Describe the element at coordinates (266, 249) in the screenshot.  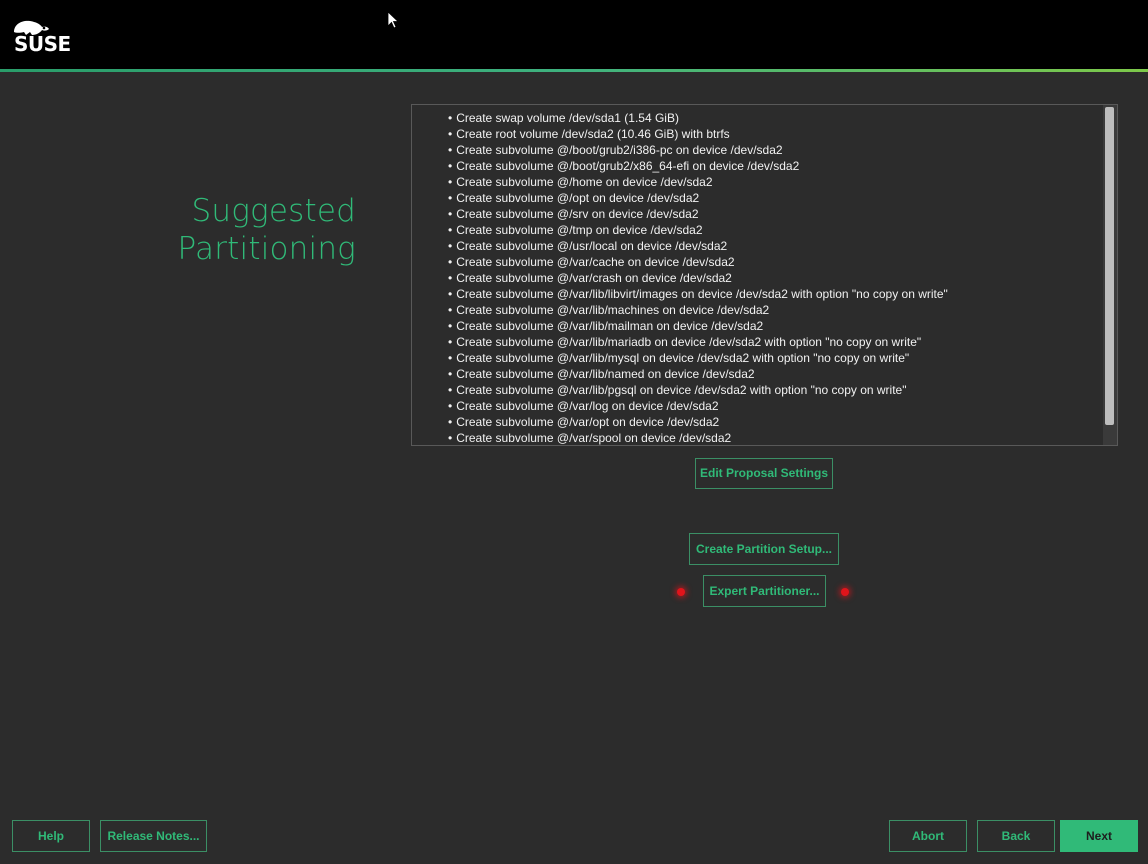
I see `page-title-line2: Partitioning` at that location.